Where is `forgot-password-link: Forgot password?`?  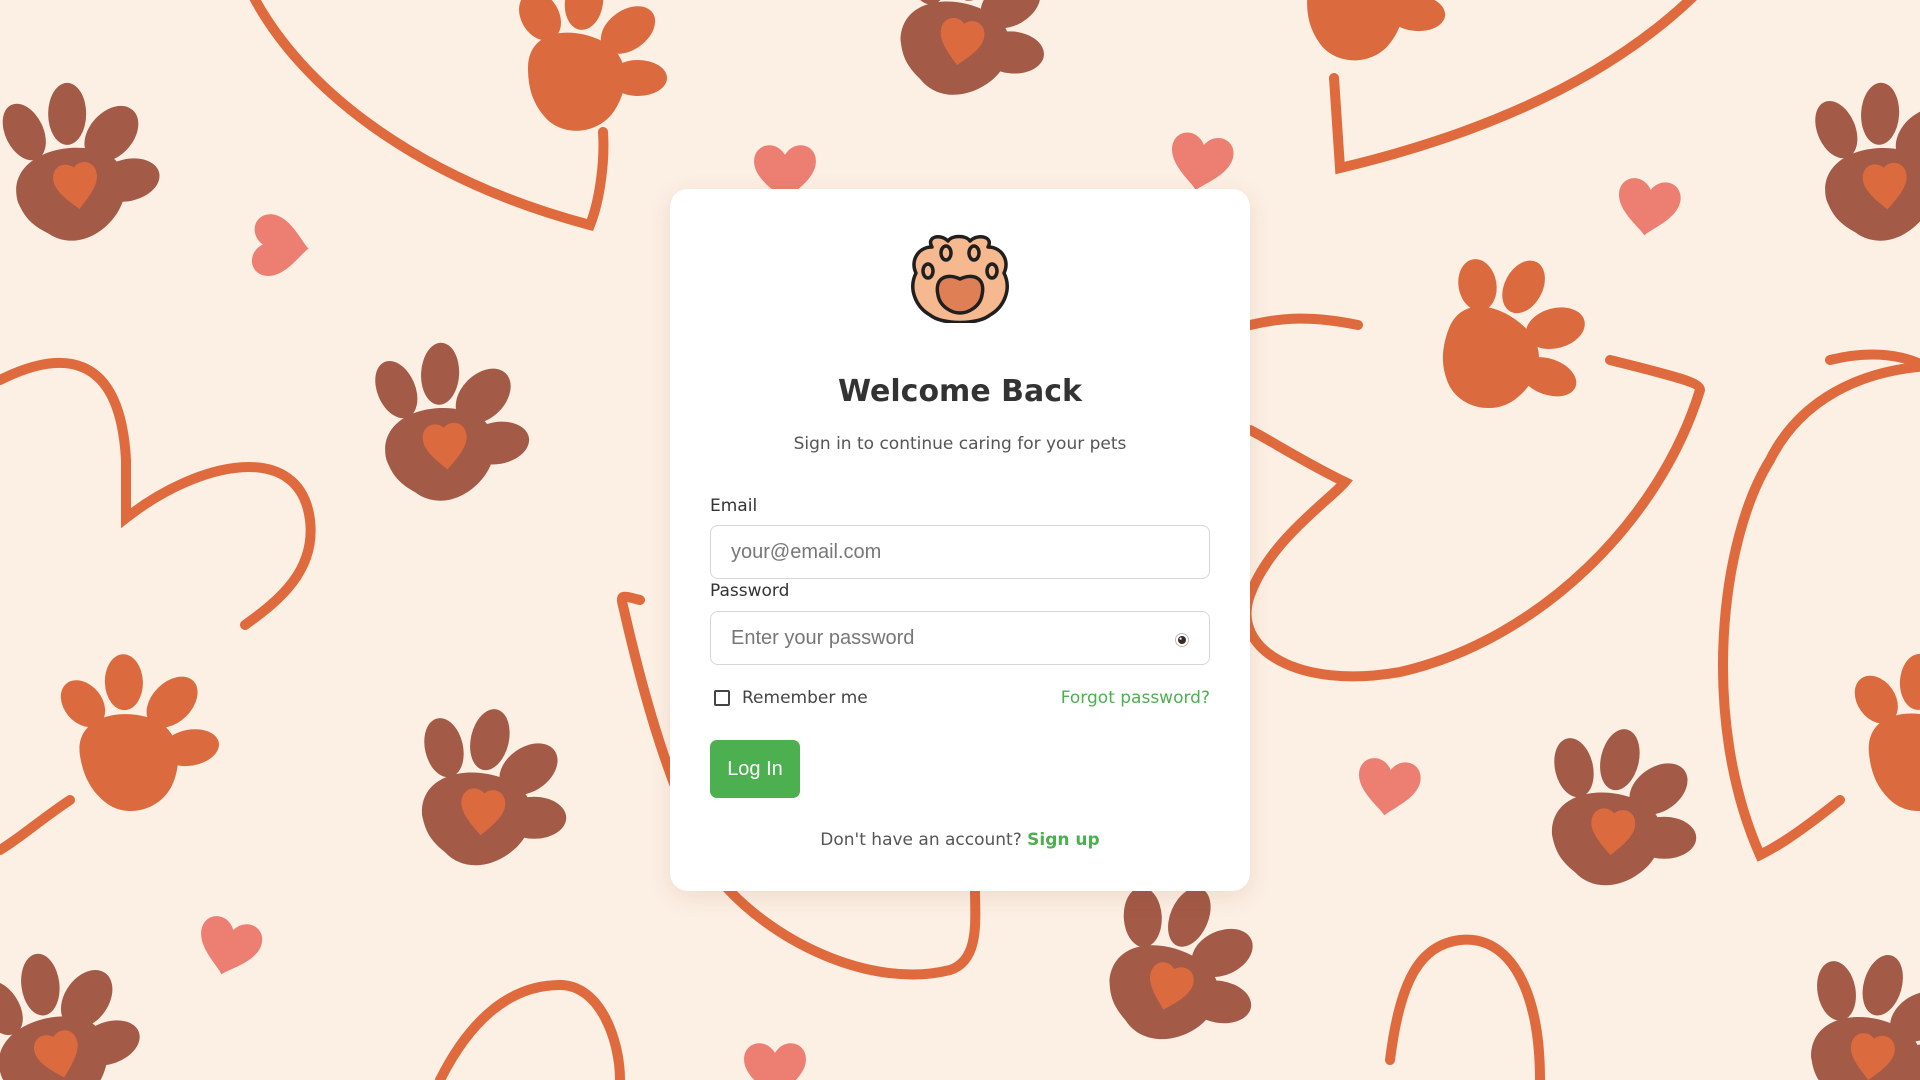
forgot-password-link: Forgot password? is located at coordinates (1135, 698).